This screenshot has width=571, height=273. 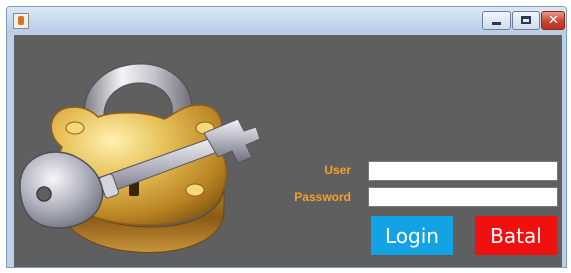 I want to click on maximize-button, so click(x=526, y=20).